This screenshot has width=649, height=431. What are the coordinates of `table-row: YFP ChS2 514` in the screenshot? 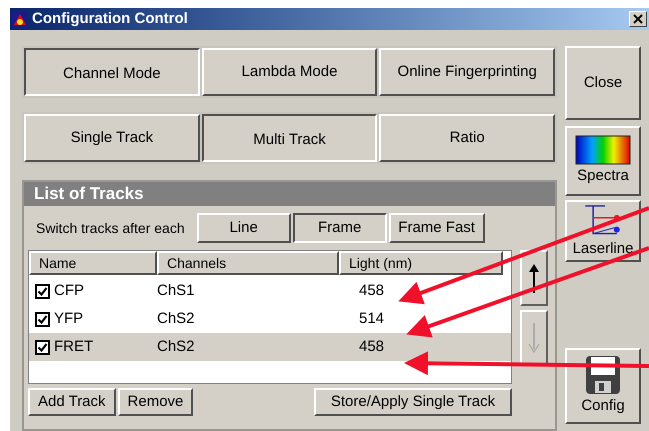 It's located at (270, 319).